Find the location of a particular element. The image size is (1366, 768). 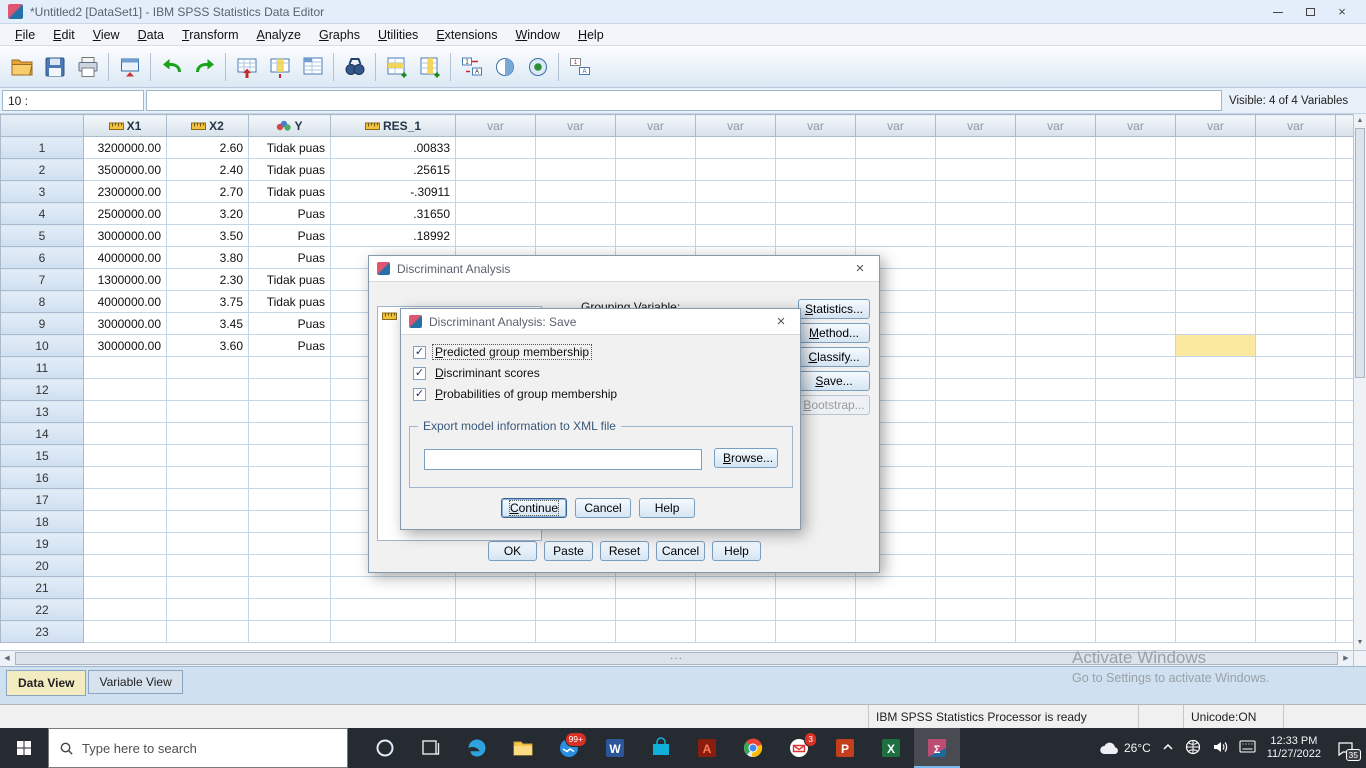

row-header: 2 is located at coordinates (42, 169).